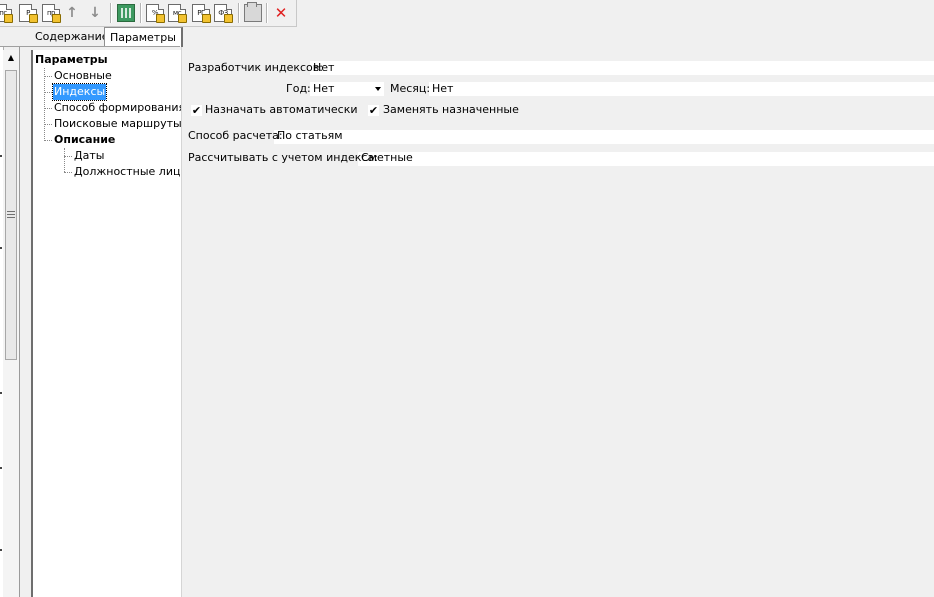 The image size is (934, 597). What do you see at coordinates (28, 13) in the screenshot?
I see `document-r-icon: Р` at bounding box center [28, 13].